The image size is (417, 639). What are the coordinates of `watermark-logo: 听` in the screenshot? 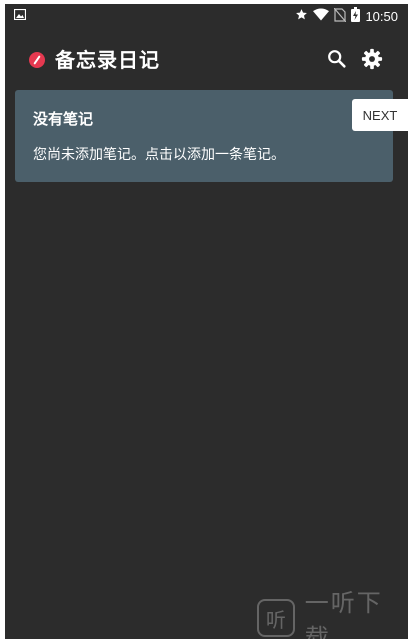 It's located at (276, 618).